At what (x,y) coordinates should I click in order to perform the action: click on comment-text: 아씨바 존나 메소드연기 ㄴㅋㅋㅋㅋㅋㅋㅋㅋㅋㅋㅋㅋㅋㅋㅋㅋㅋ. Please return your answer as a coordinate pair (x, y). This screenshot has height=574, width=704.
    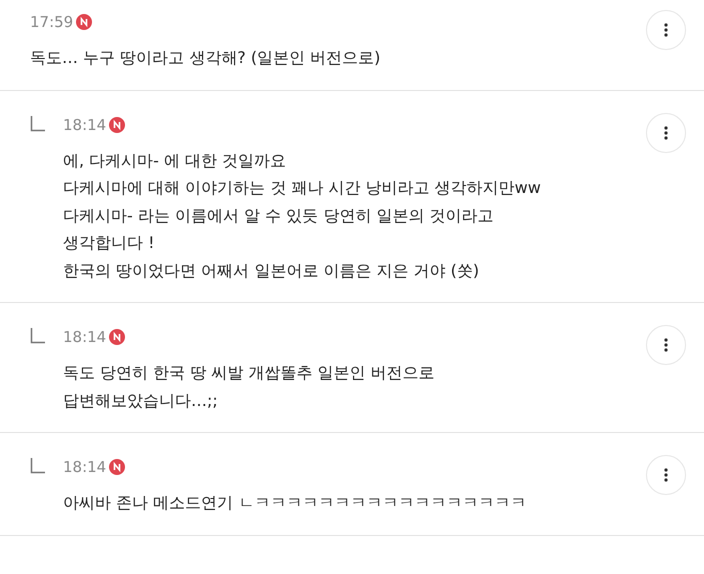
    Looking at the image, I should click on (295, 503).